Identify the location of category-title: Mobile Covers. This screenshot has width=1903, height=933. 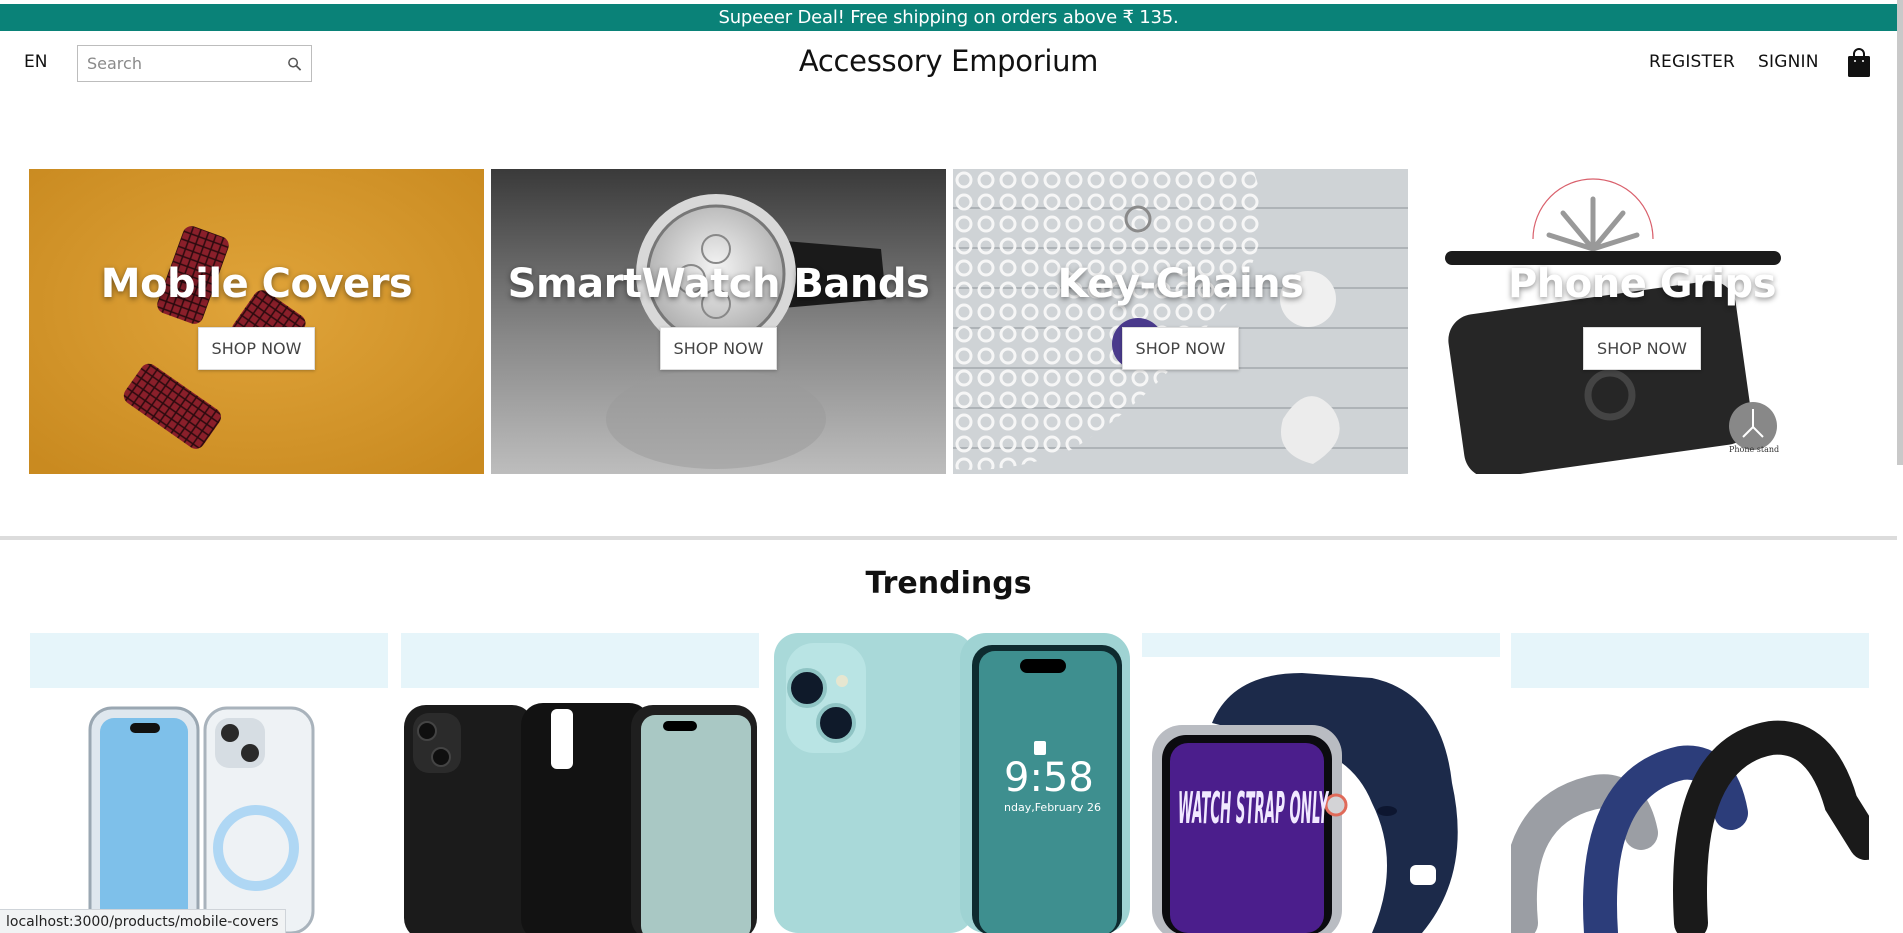
(256, 284).